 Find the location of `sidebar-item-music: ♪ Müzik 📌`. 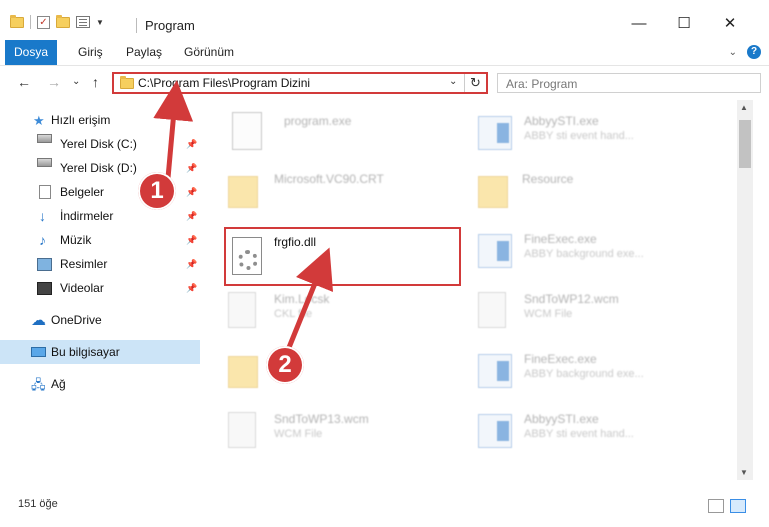

sidebar-item-music: ♪ Müzik 📌 is located at coordinates (100, 240).